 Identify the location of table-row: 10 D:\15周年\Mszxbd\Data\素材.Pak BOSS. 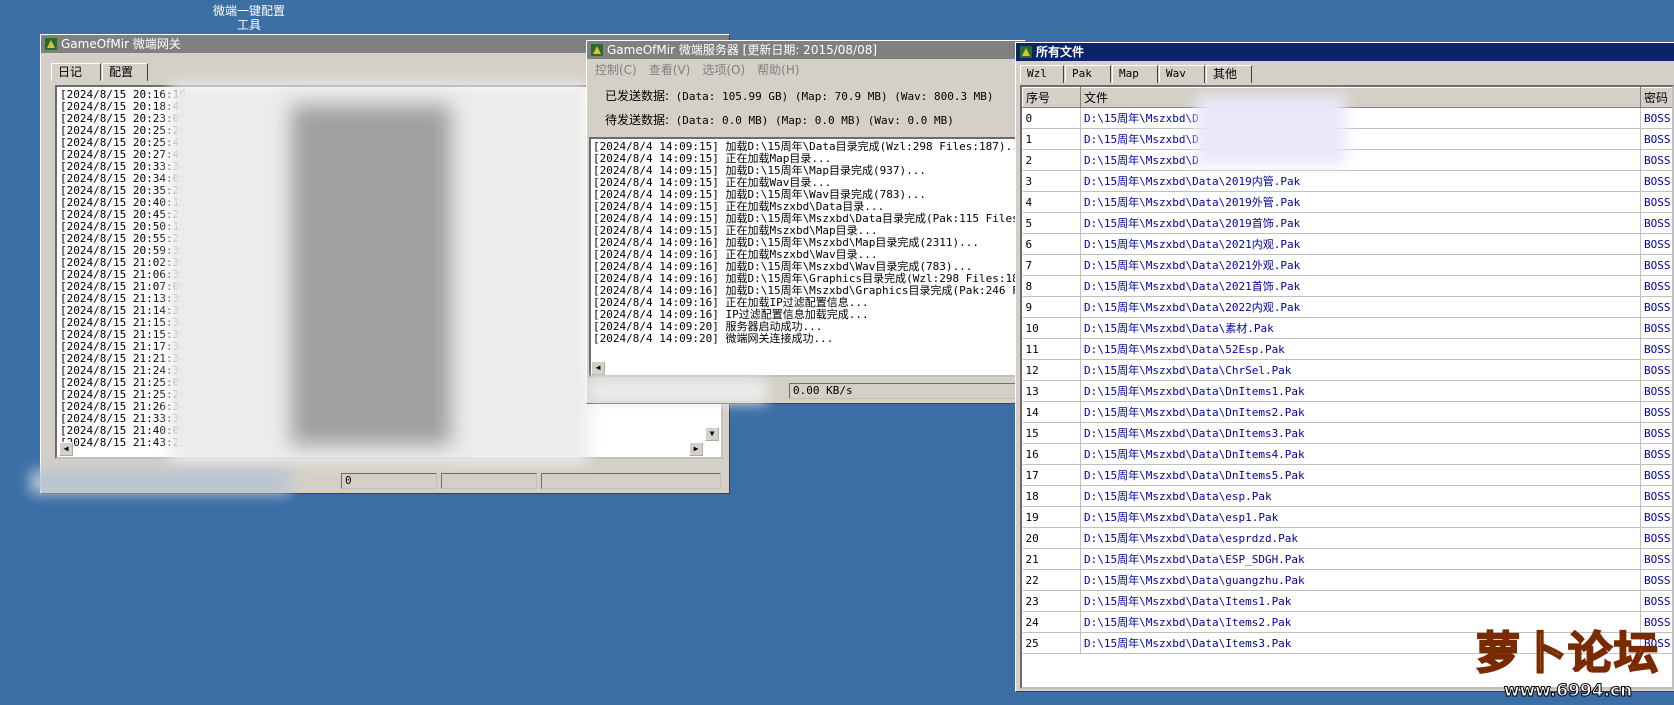
(1347, 328).